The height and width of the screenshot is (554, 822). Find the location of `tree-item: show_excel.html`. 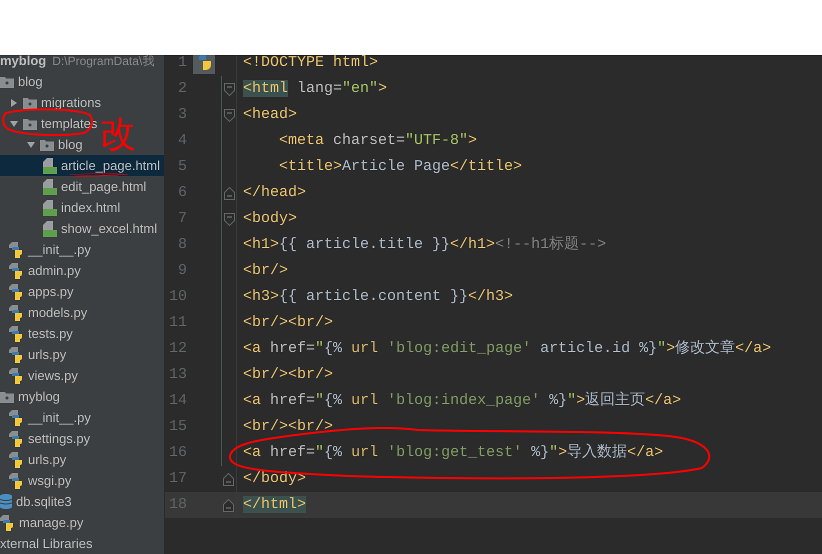

tree-item: show_excel.html is located at coordinates (79, 228).